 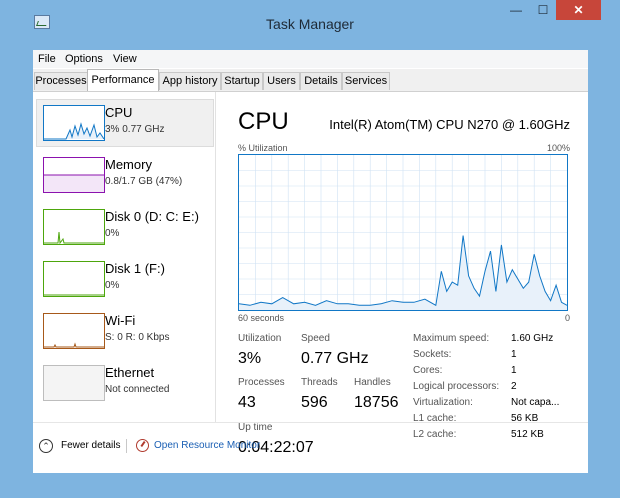 I want to click on close-button: ✕, so click(x=578, y=10).